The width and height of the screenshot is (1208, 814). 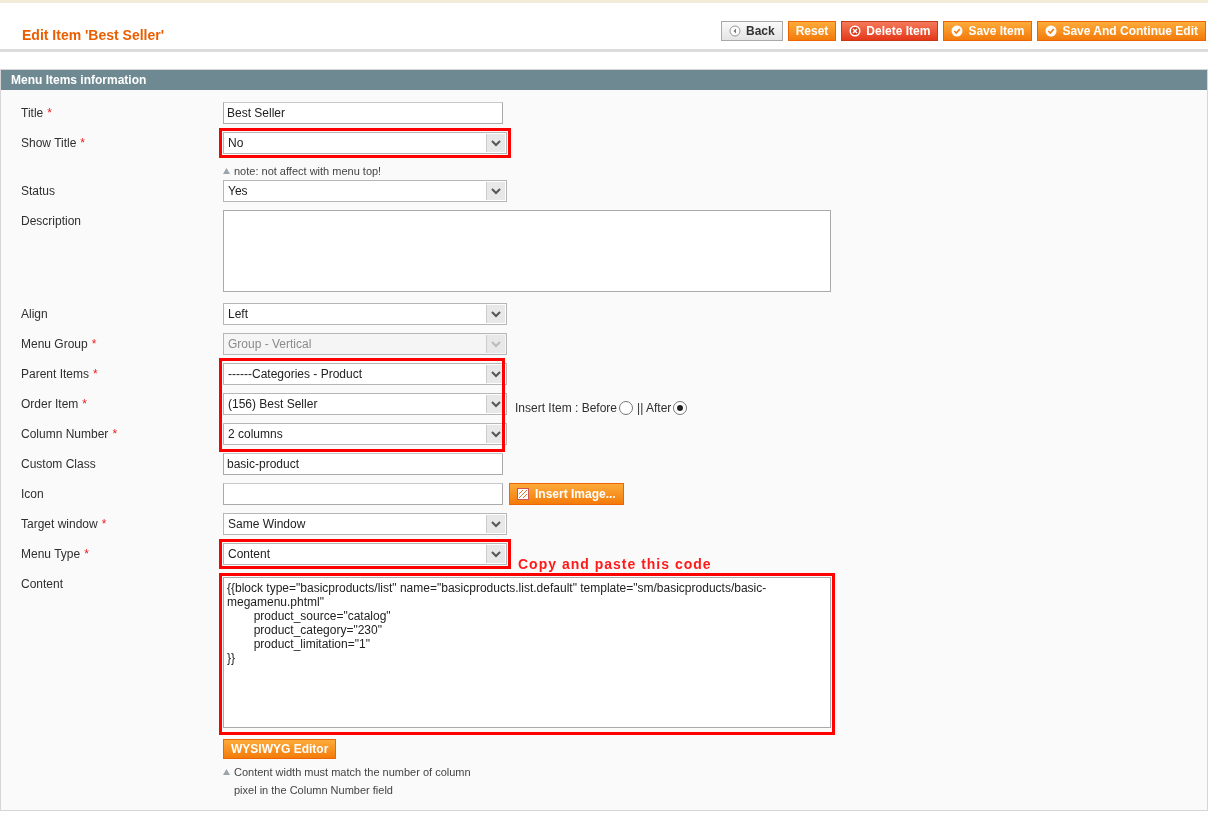 I want to click on action-button: Back, so click(x=752, y=31).